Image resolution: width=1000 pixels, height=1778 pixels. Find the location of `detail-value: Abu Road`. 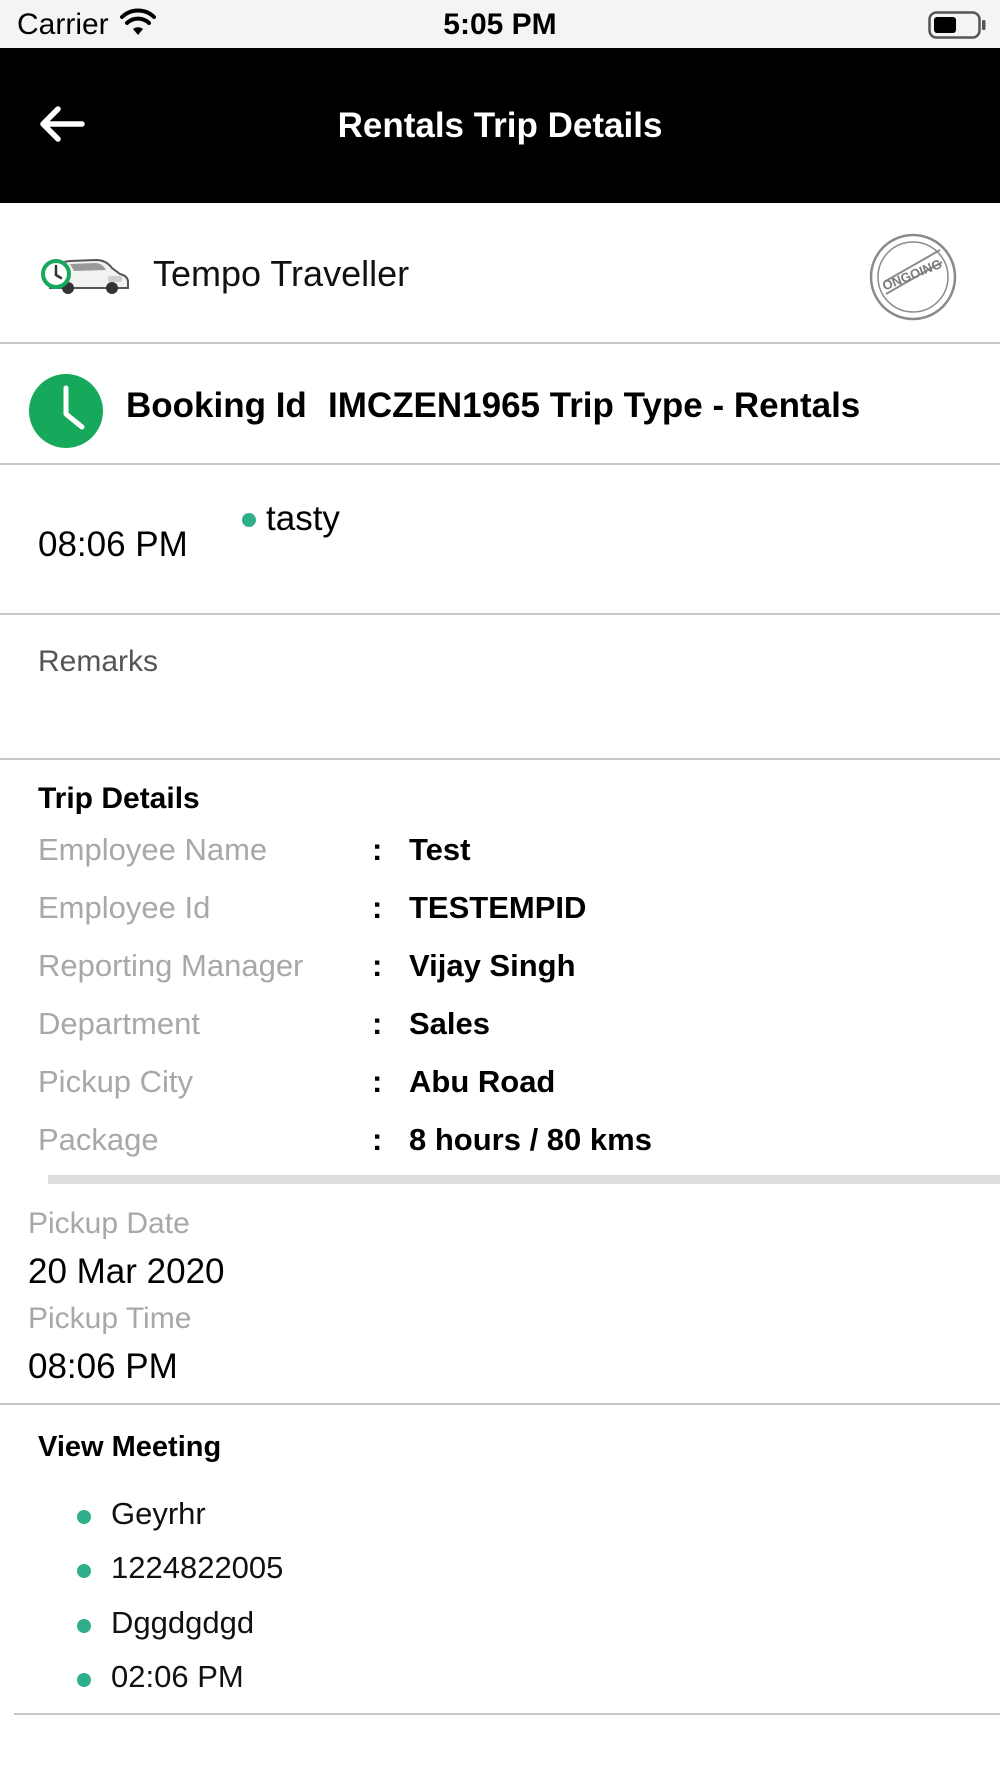

detail-value: Abu Road is located at coordinates (482, 1081).